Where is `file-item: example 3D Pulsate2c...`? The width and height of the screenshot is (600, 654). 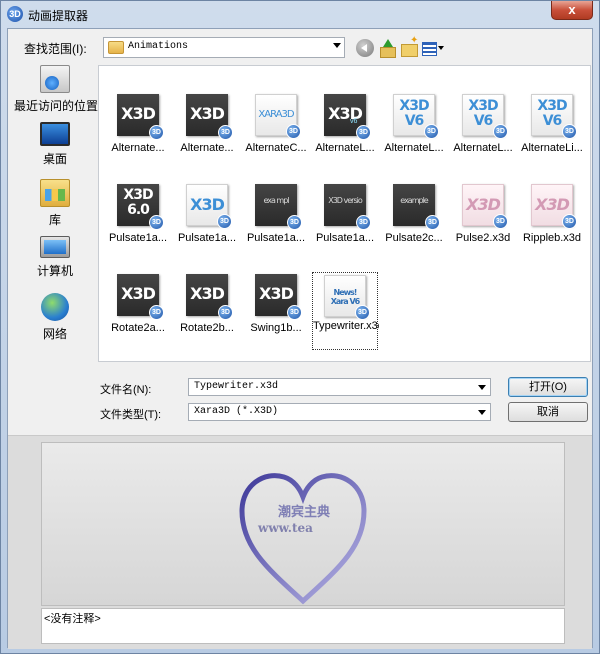
file-item: example 3D Pulsate2c... is located at coordinates (414, 222).